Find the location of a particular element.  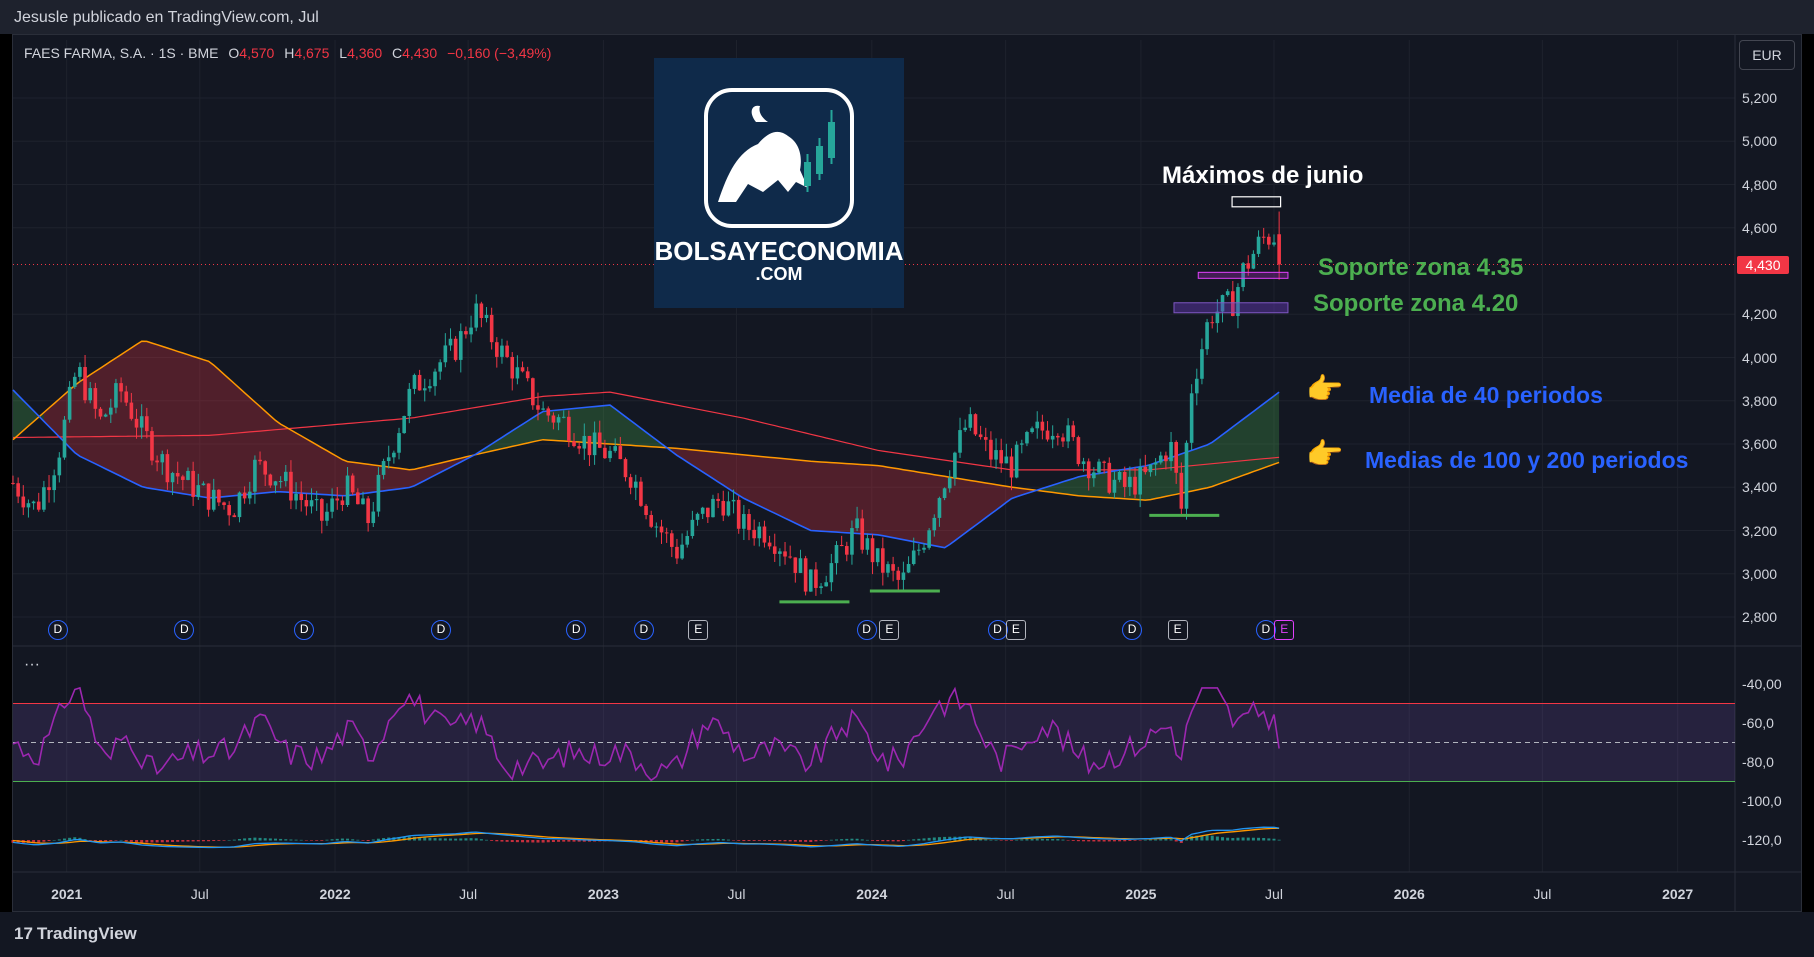

y-tick-label: 3,600 is located at coordinates (1760, 444).